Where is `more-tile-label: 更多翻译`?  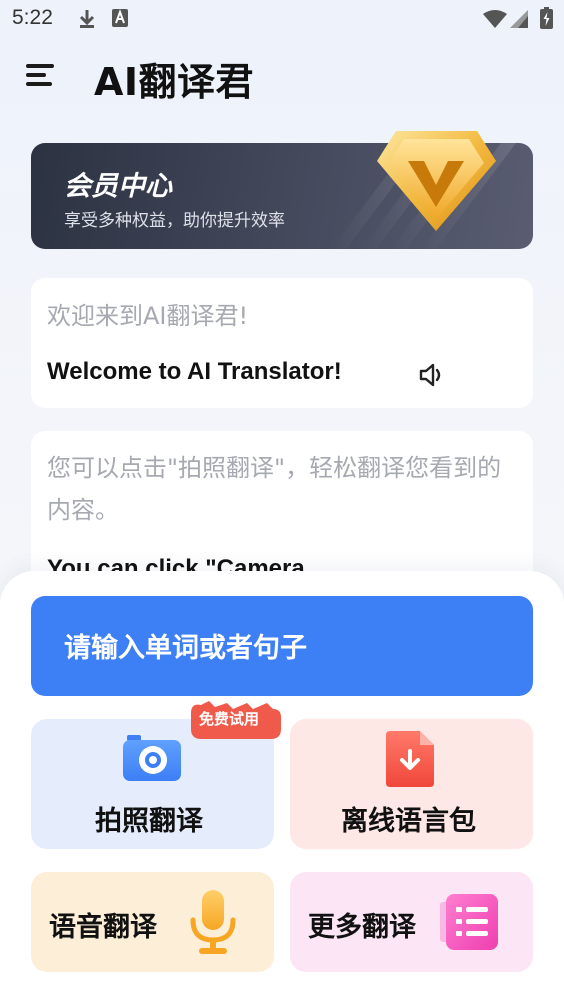
more-tile-label: 更多翻译 is located at coordinates (362, 927).